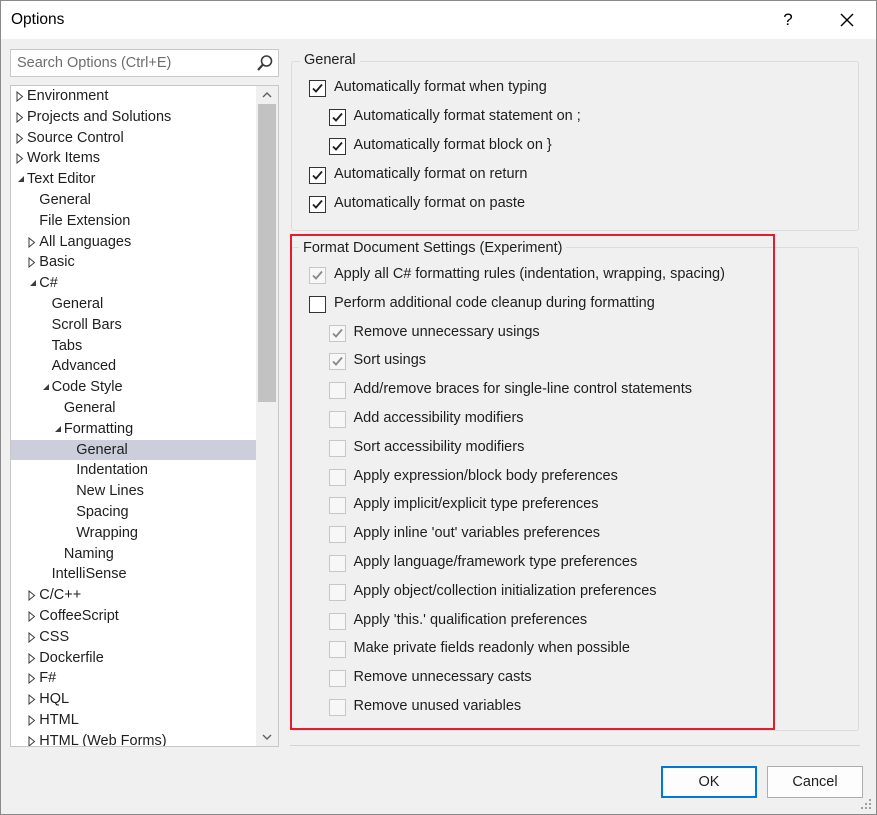 This screenshot has height=815, width=877. I want to click on cancel-button: Cancel, so click(815, 782).